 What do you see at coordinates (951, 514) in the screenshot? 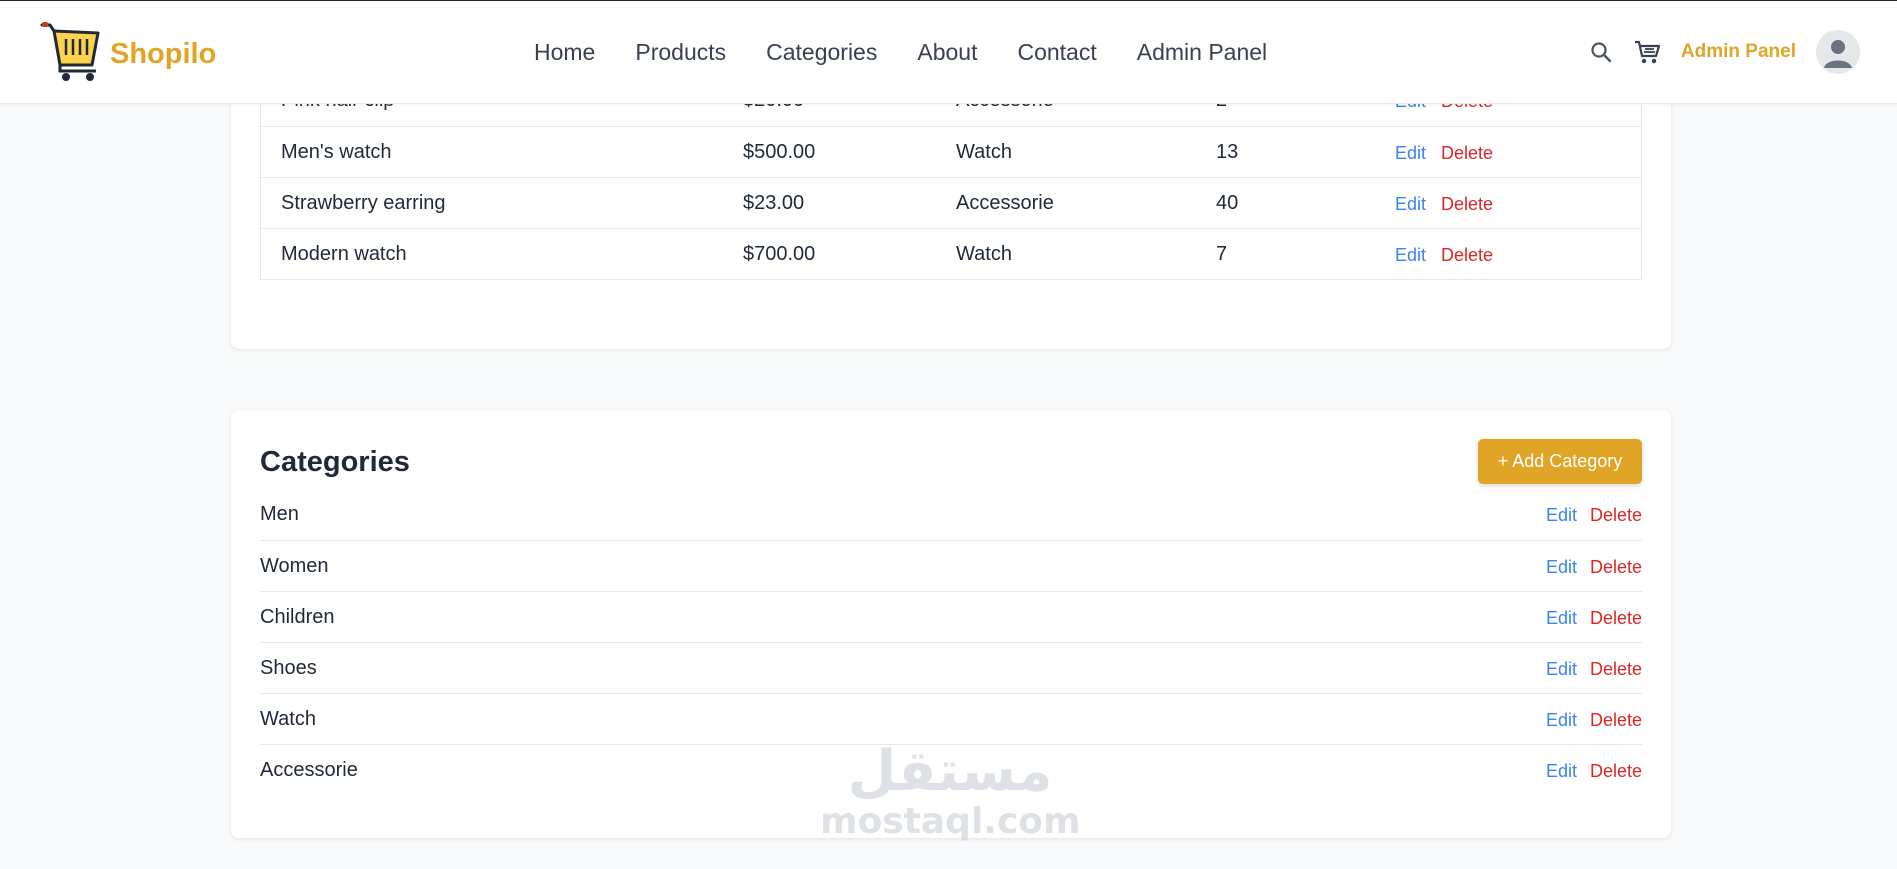
I see `list-item: Men Edit Delete` at bounding box center [951, 514].